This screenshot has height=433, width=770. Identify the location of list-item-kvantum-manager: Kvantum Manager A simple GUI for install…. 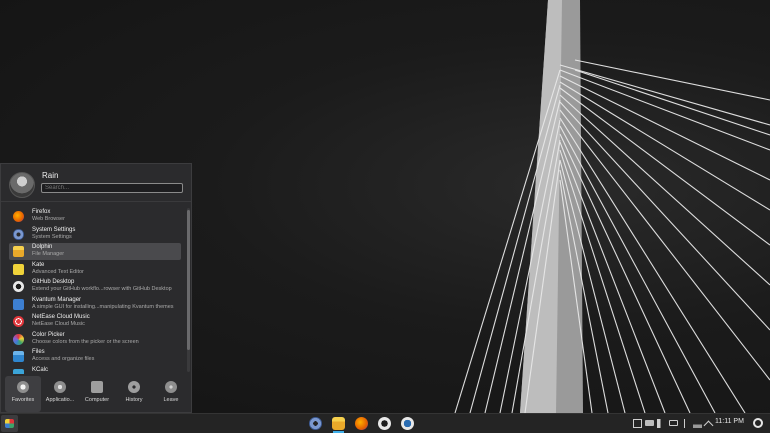
(95, 304).